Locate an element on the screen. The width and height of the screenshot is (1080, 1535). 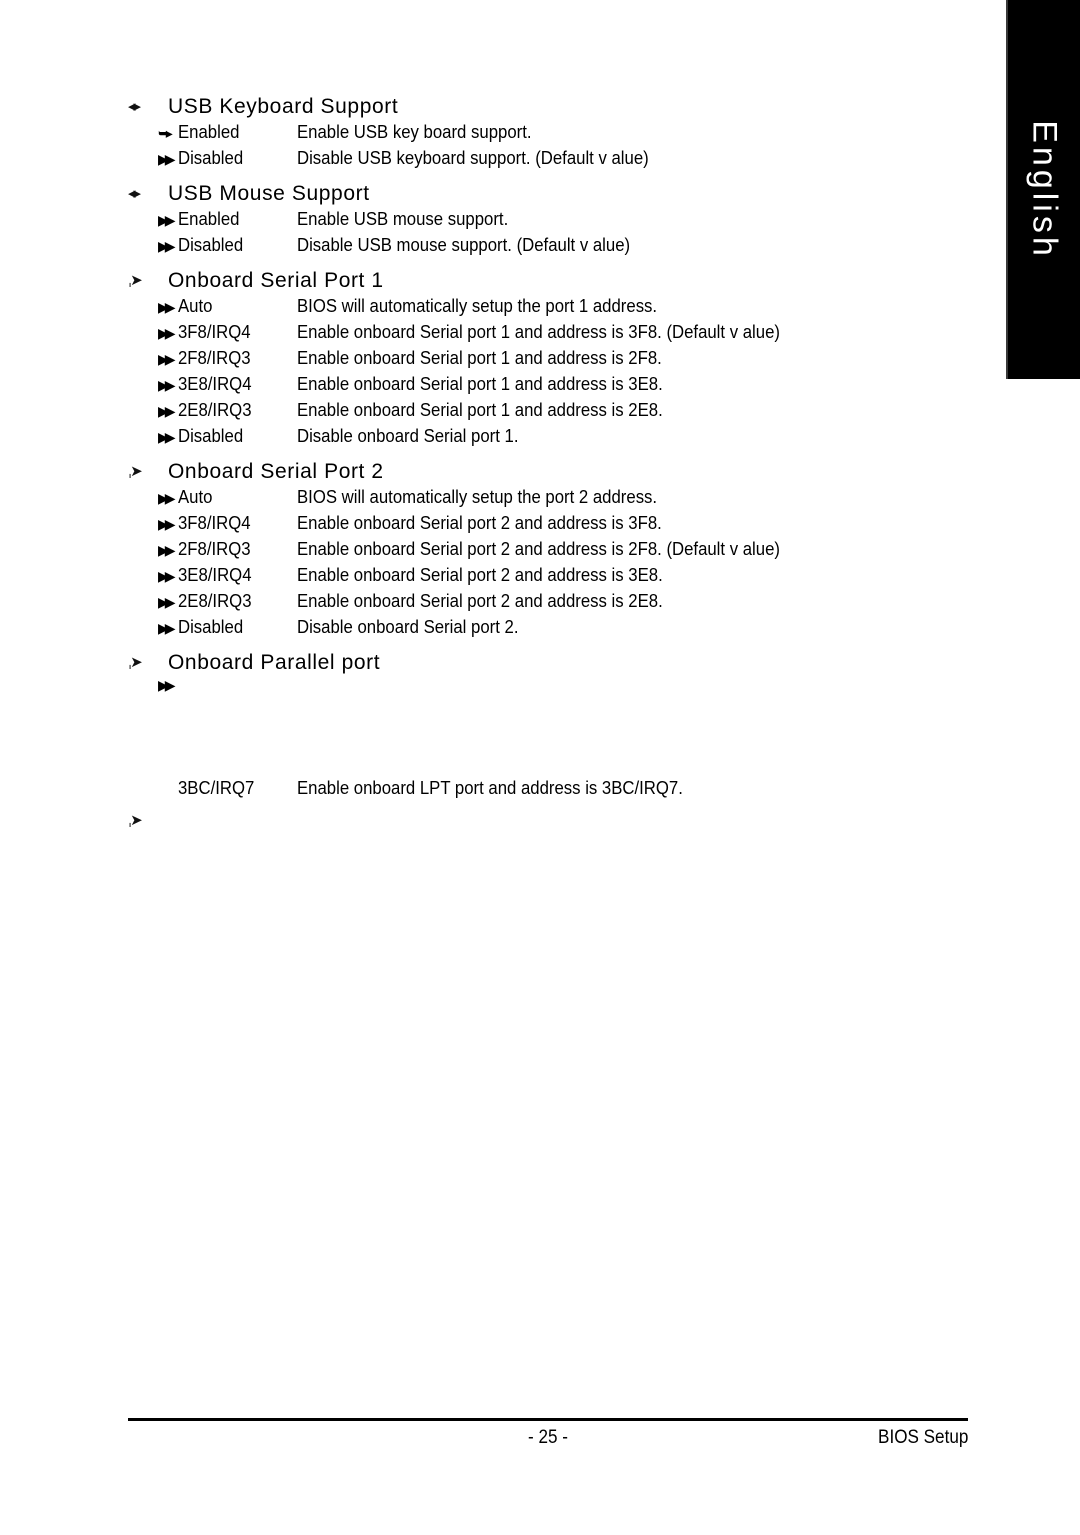
option-row: ➥▸ Enabled Enable USB key board support. is located at coordinates (508, 132).